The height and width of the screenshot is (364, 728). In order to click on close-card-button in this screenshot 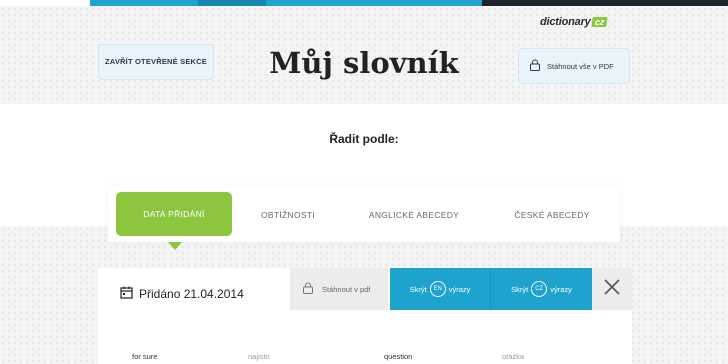, I will do `click(612, 289)`.